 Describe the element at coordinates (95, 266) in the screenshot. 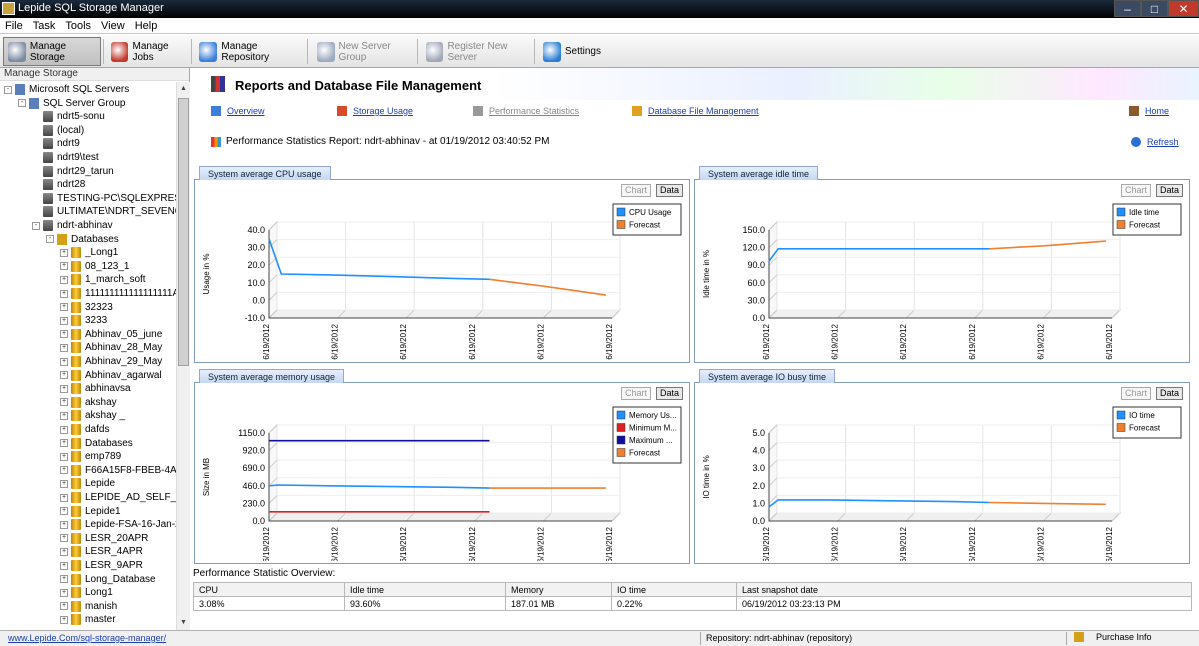

I see `tree-node: +08_123_1` at that location.